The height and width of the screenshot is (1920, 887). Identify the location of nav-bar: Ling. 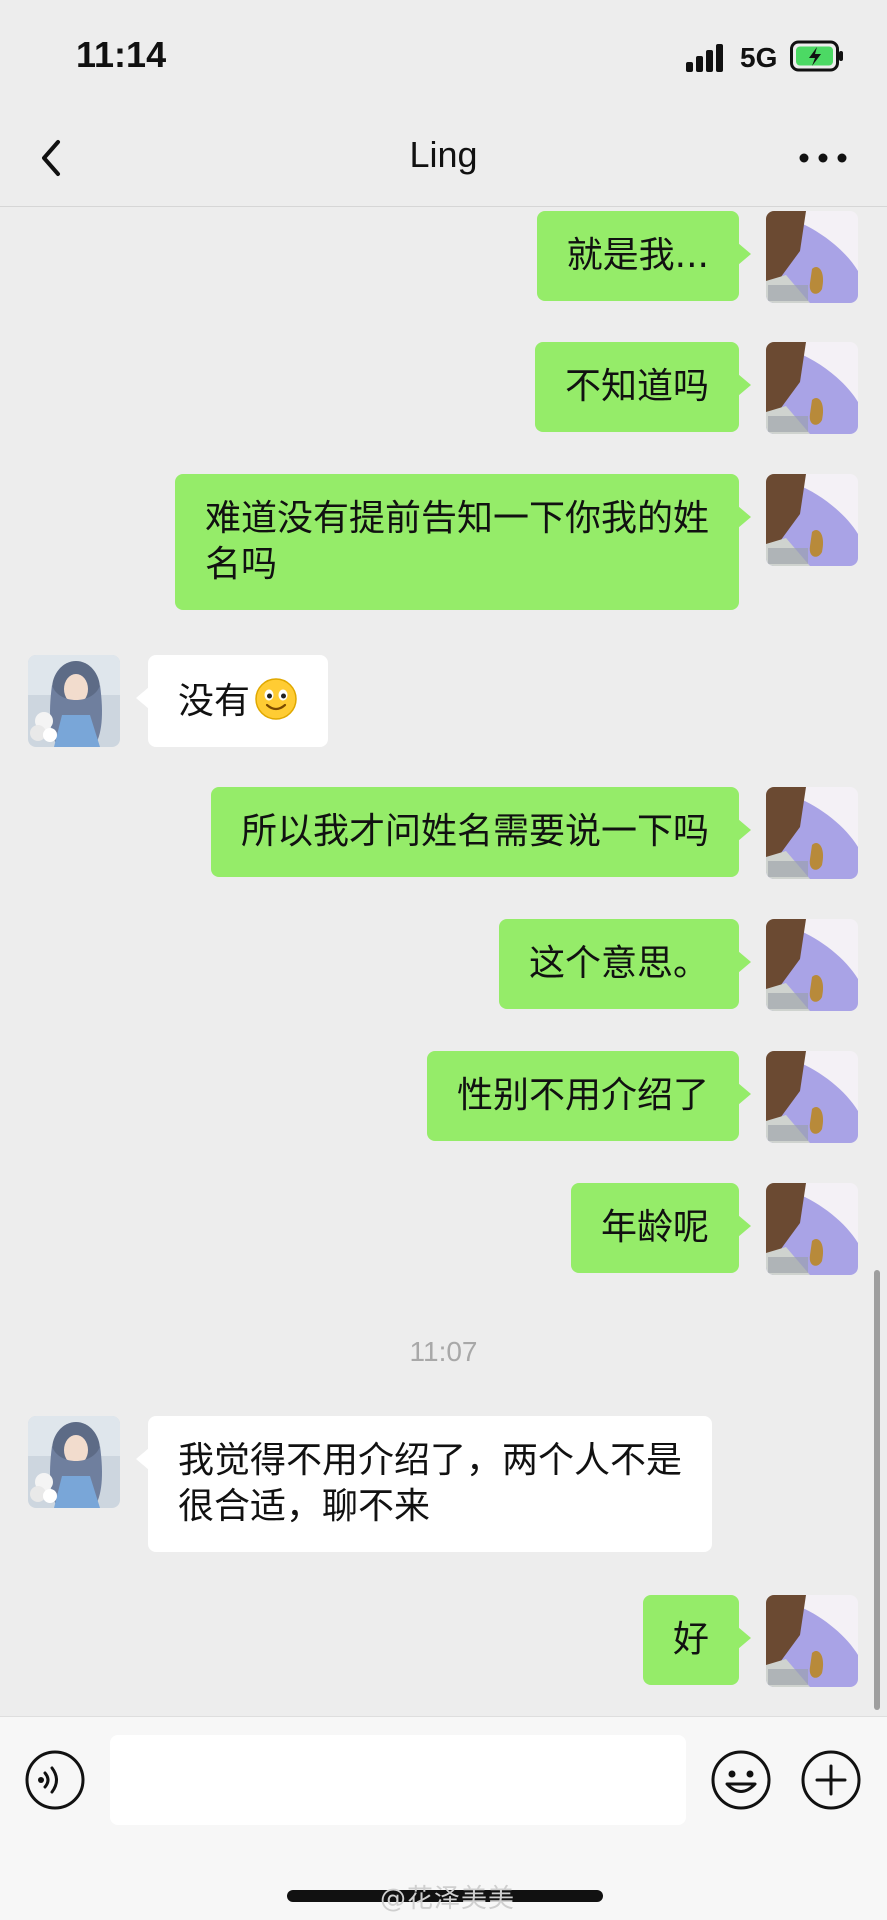
(443, 158).